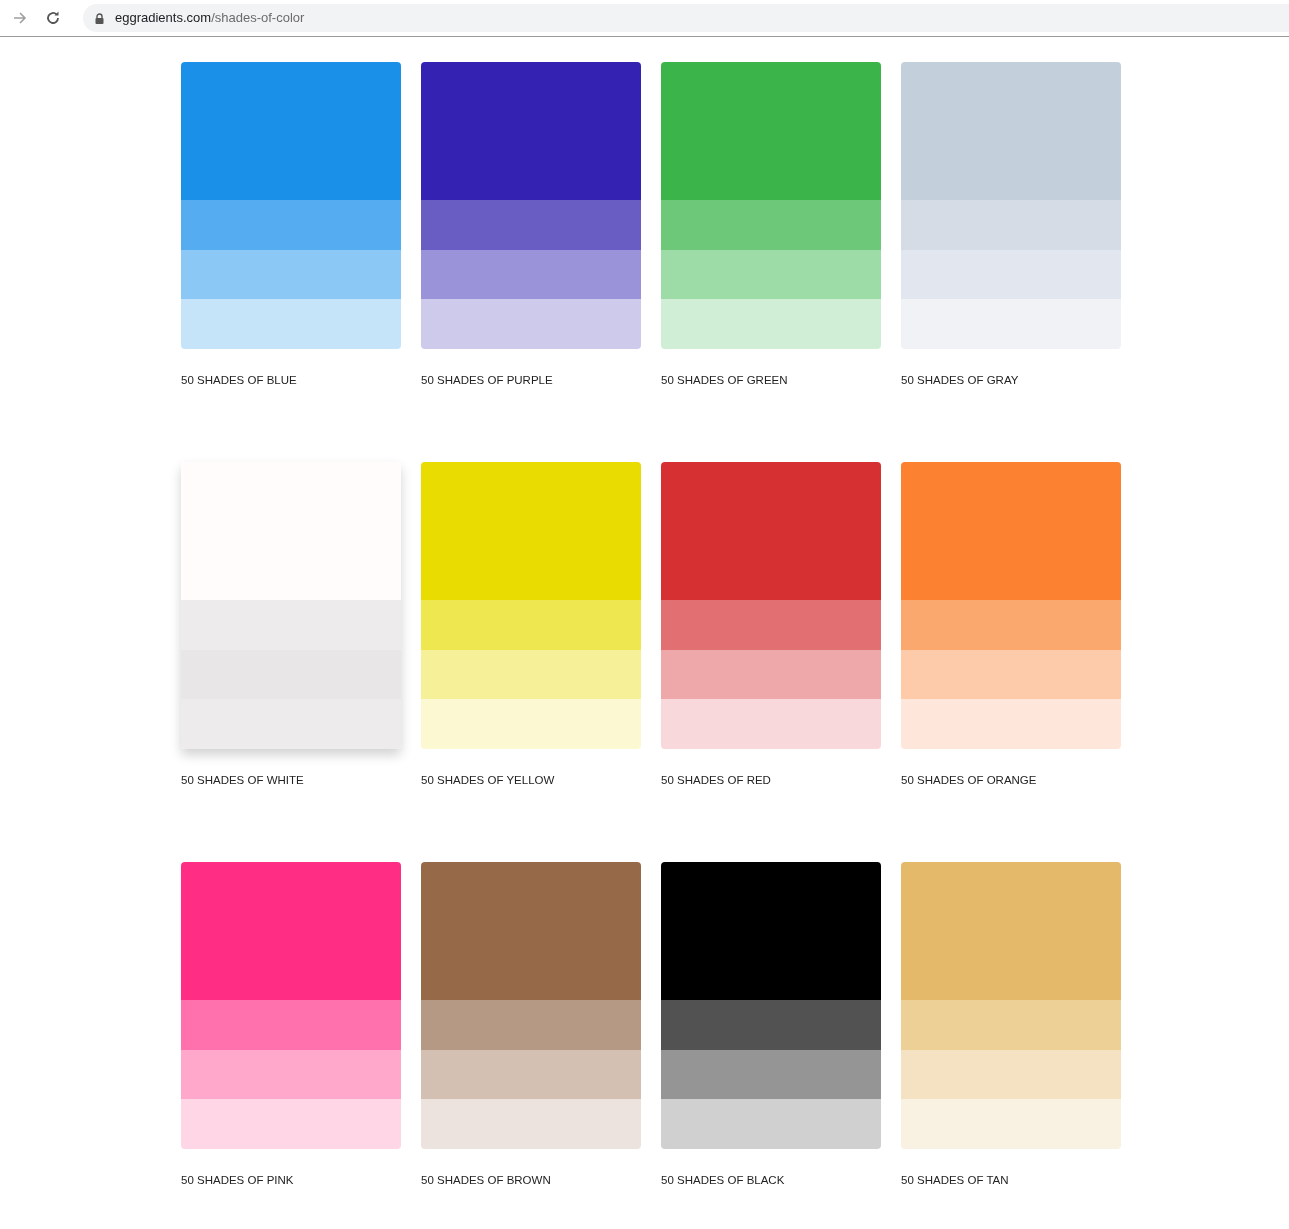  What do you see at coordinates (960, 380) in the screenshot?
I see `palette-title: 50 SHADES OF GRAY` at bounding box center [960, 380].